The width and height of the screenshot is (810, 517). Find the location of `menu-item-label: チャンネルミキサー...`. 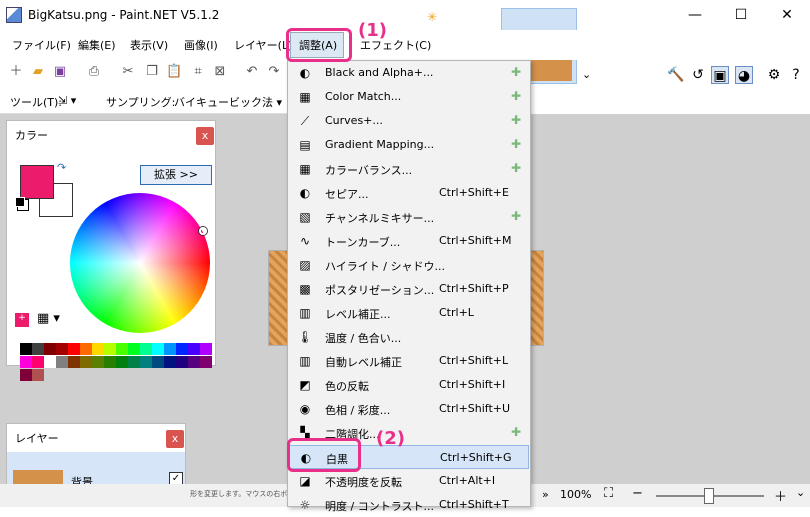

menu-item-label: チャンネルミキサー... is located at coordinates (380, 218).